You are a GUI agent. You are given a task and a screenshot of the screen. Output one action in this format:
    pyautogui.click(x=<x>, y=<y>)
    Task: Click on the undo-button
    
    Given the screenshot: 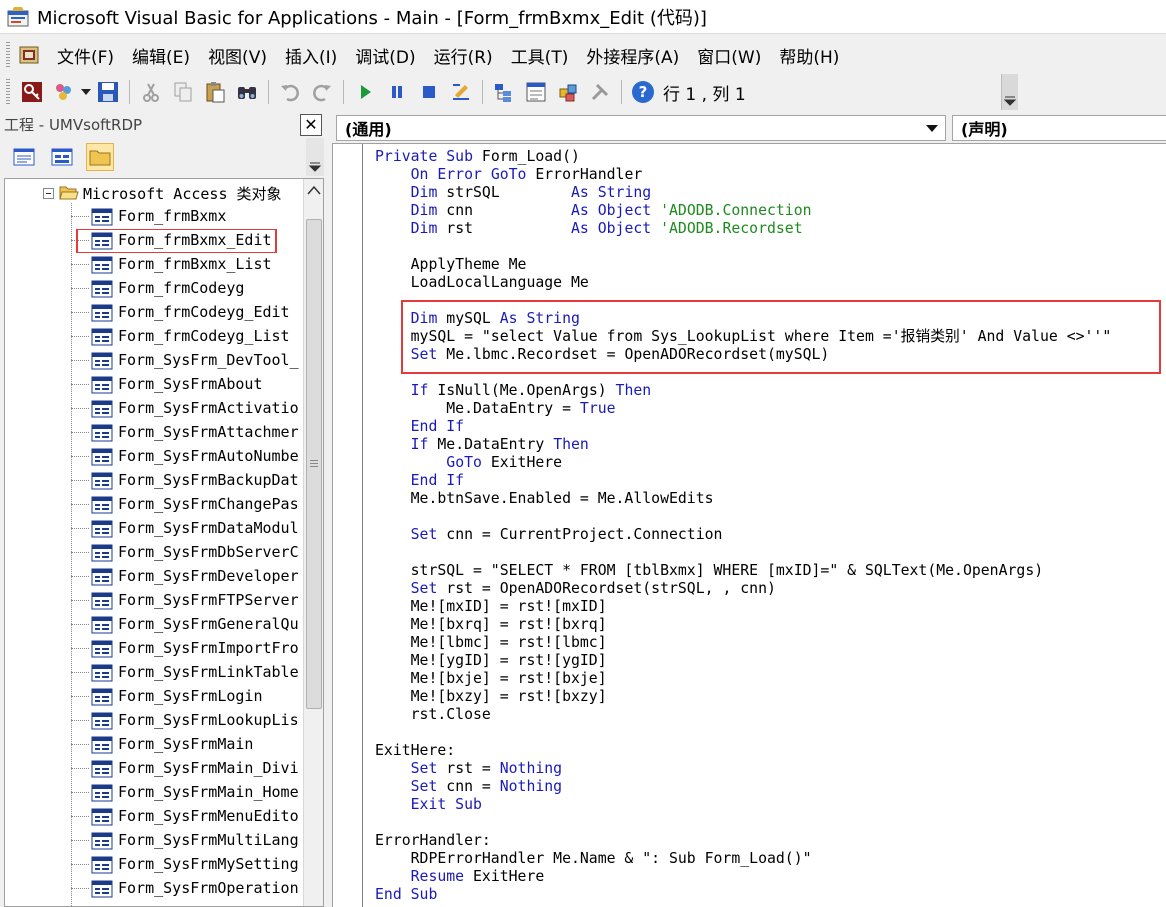 What is the action you would take?
    pyautogui.click(x=290, y=92)
    